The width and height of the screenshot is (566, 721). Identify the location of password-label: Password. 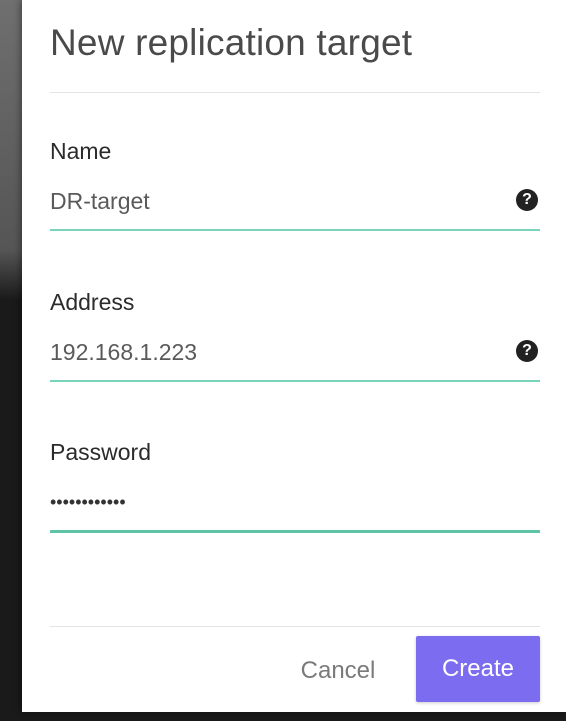
(100, 452).